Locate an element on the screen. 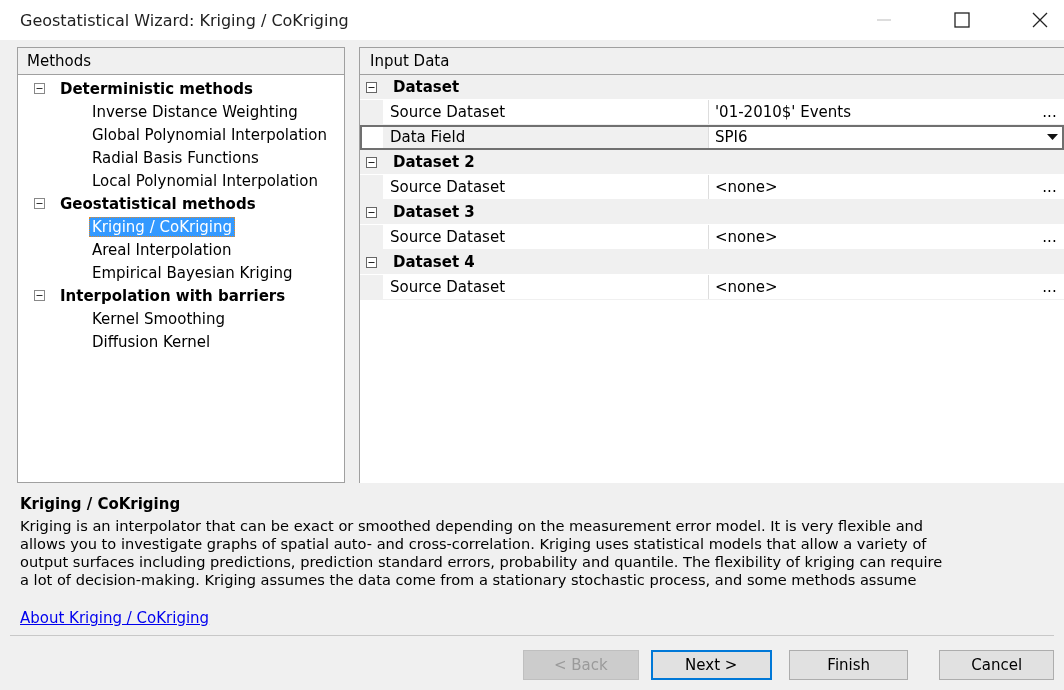 This screenshot has height=690, width=1064. category-label: Dataset 2 is located at coordinates (434, 162).